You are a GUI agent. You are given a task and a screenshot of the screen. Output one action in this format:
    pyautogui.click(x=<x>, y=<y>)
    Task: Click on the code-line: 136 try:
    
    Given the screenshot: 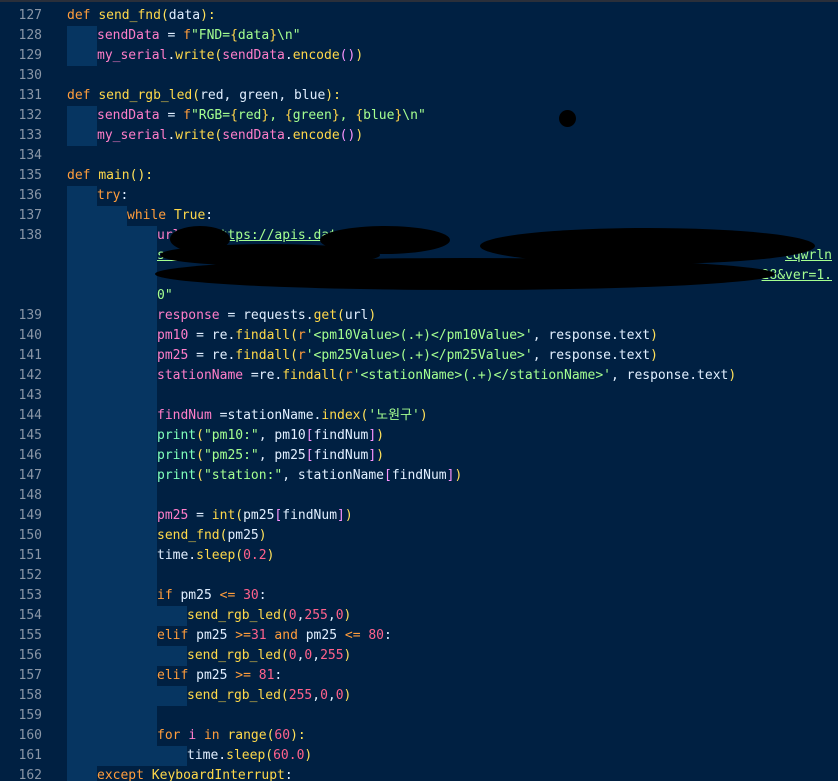 What is the action you would take?
    pyautogui.click(x=419, y=196)
    